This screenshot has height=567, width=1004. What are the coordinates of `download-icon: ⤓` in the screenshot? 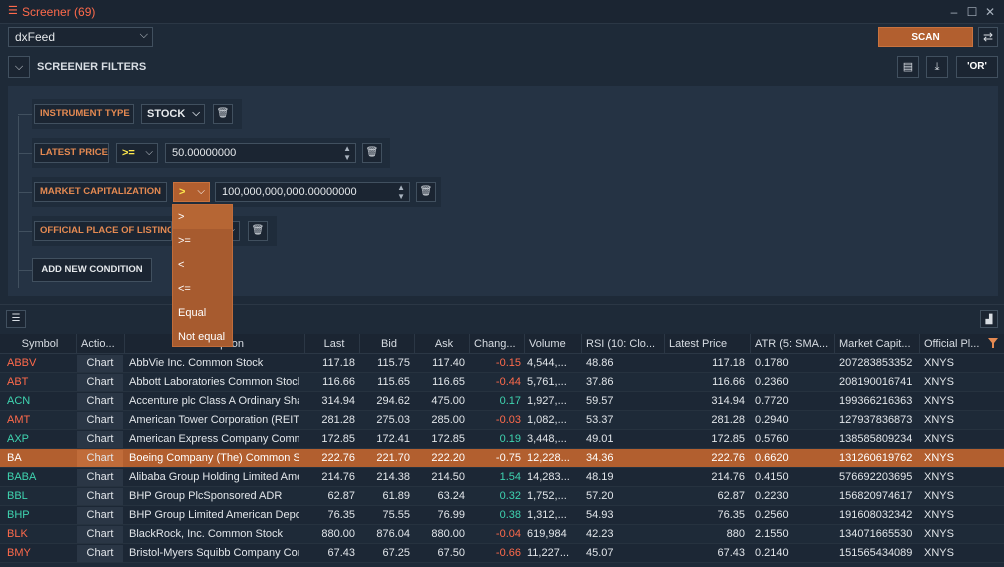 It's located at (937, 67).